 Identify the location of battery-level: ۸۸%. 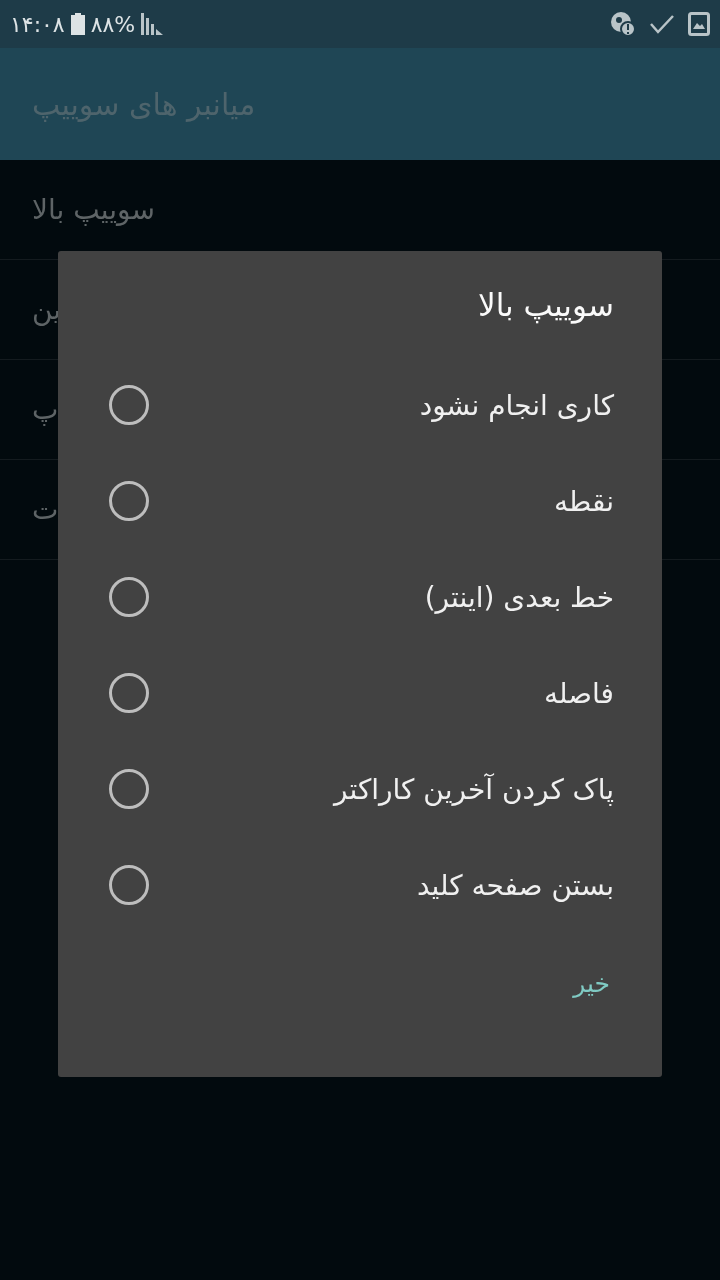
(113, 24).